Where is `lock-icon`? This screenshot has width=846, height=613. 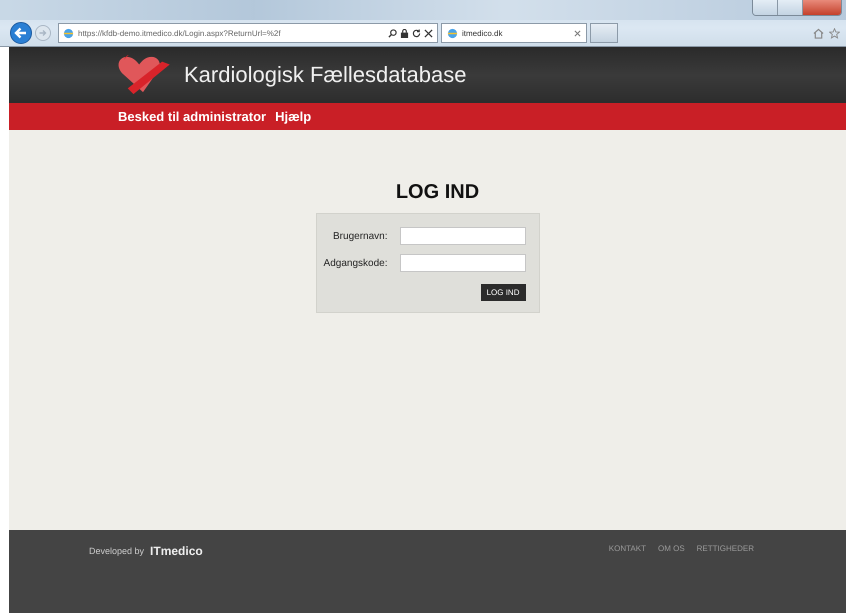 lock-icon is located at coordinates (404, 33).